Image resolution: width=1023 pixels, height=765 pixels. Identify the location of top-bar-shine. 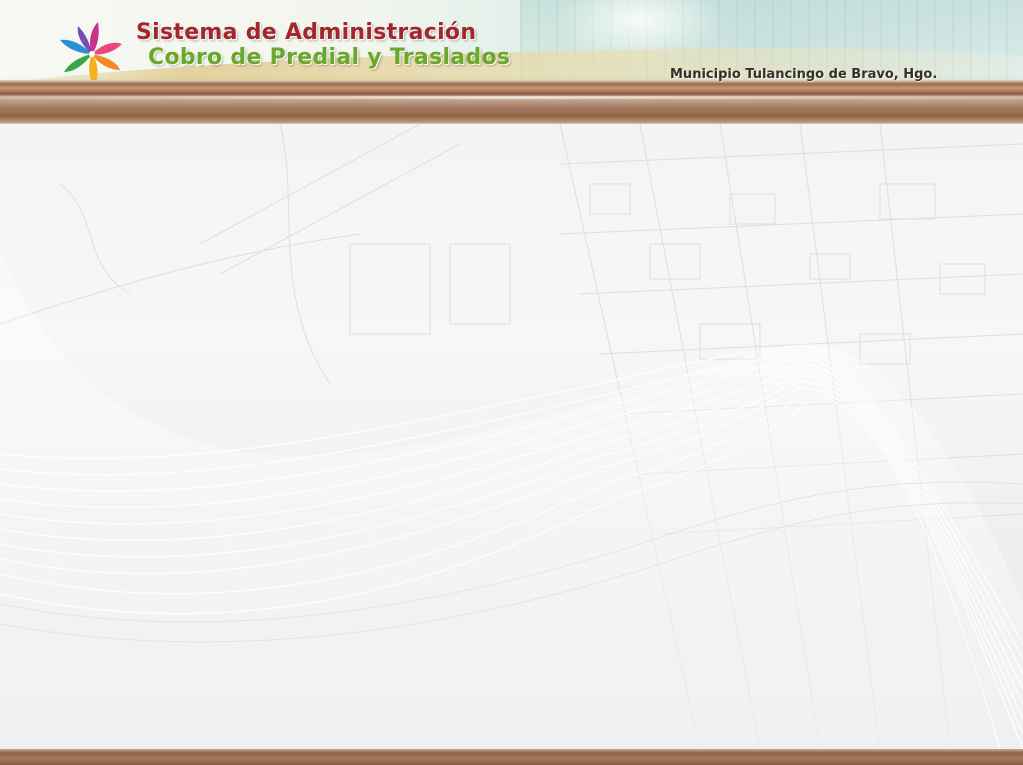
(511, 97).